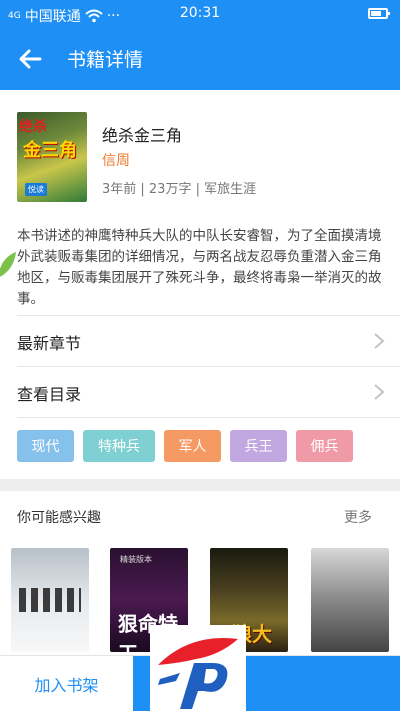 The width and height of the screenshot is (400, 711). I want to click on book-meta: 3年前 | 23万字 | 军旅生涯, so click(179, 189).